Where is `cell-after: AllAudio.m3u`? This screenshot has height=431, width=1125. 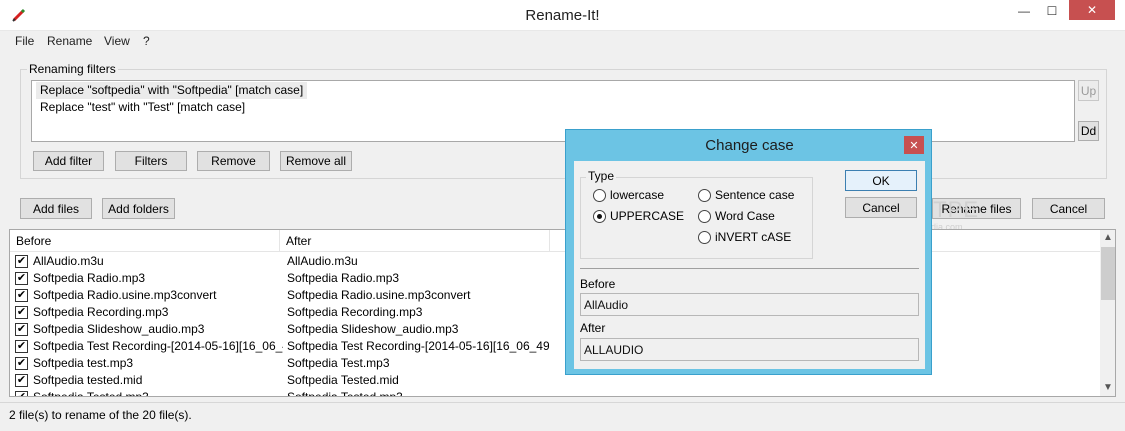
cell-after: AllAudio.m3u is located at coordinates (322, 261).